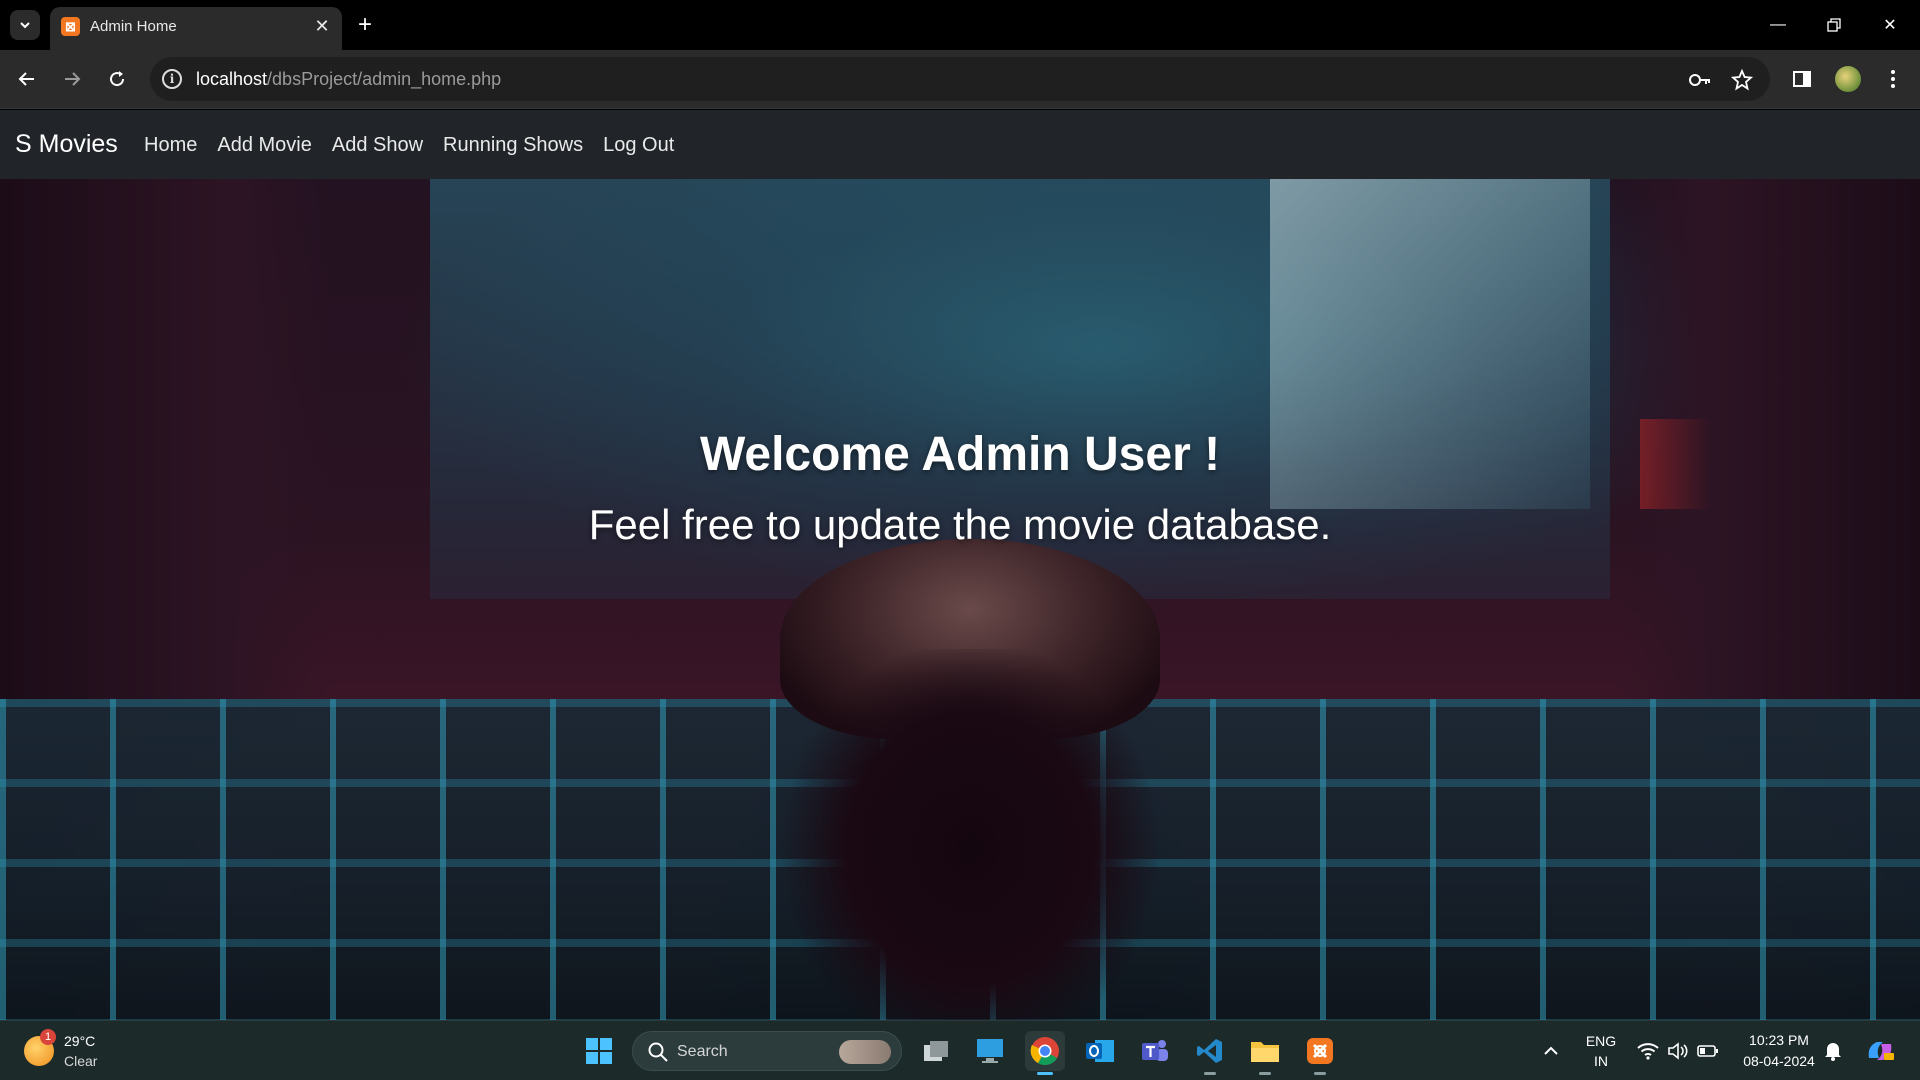 The image size is (1920, 1080). I want to click on site-info-icon: i, so click(172, 79).